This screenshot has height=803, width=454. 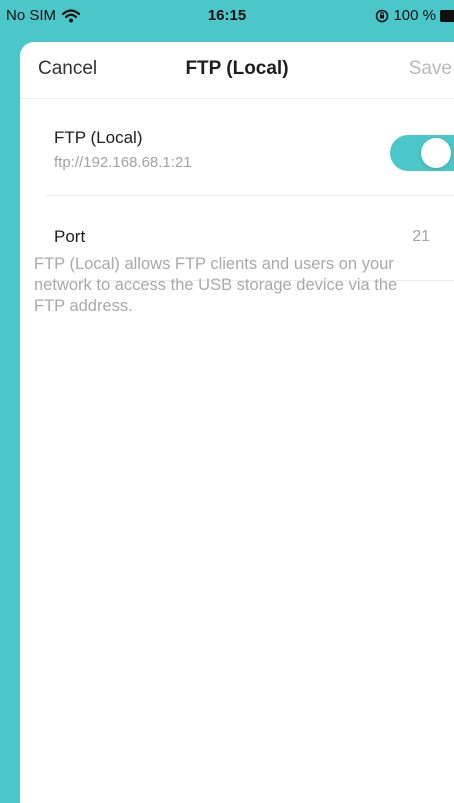 I want to click on nav-bar: Cancel FTP (Local) Save, so click(x=237, y=70).